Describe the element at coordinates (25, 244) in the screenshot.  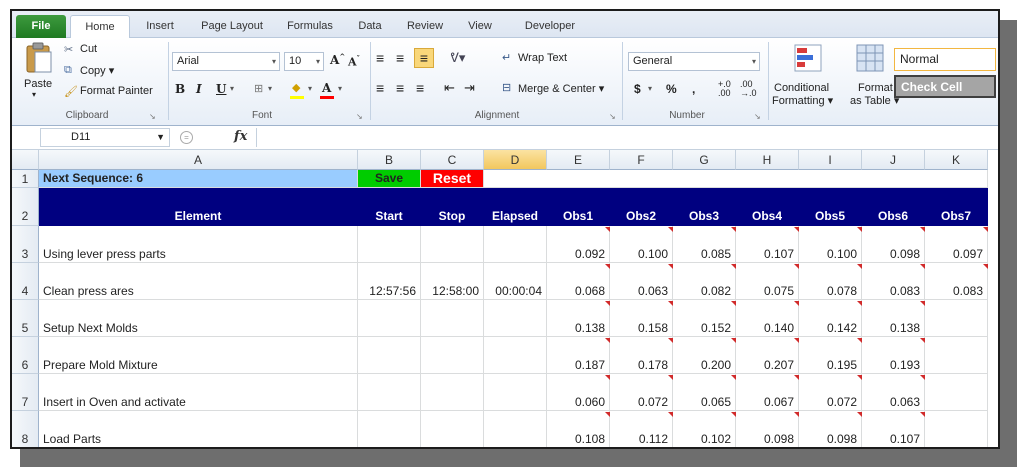
I see `row-header-3: 3` at that location.